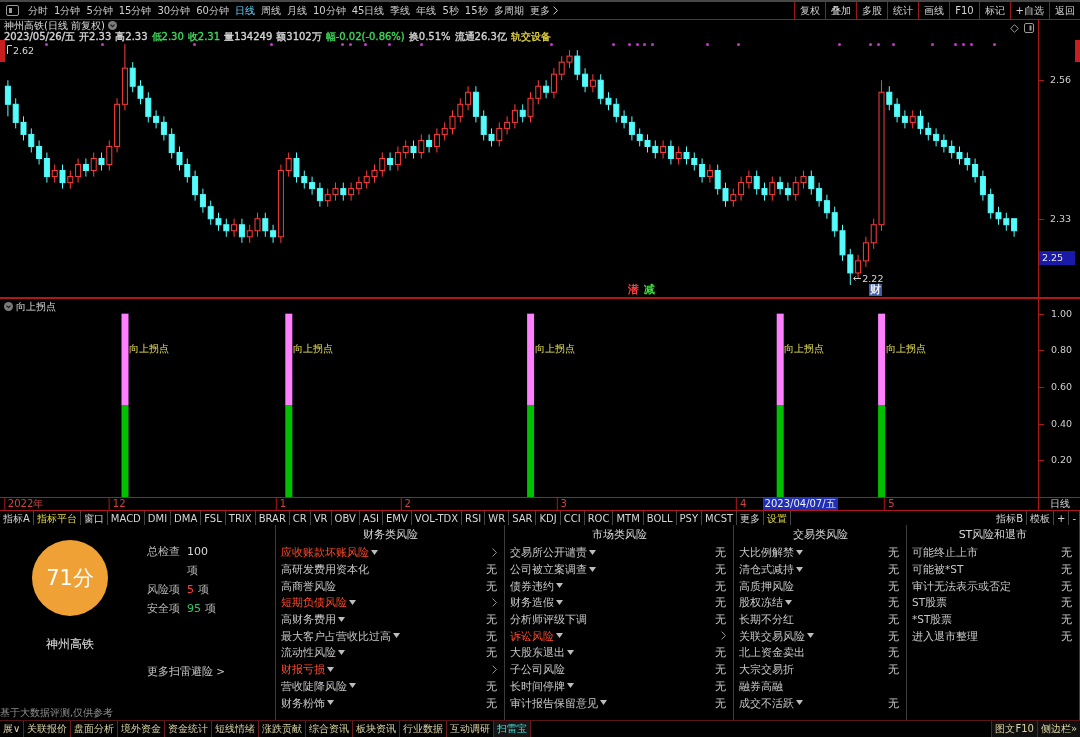 This screenshot has width=1080, height=737. What do you see at coordinates (303, 669) in the screenshot?
I see `risk-item: 财报亏损` at bounding box center [303, 669].